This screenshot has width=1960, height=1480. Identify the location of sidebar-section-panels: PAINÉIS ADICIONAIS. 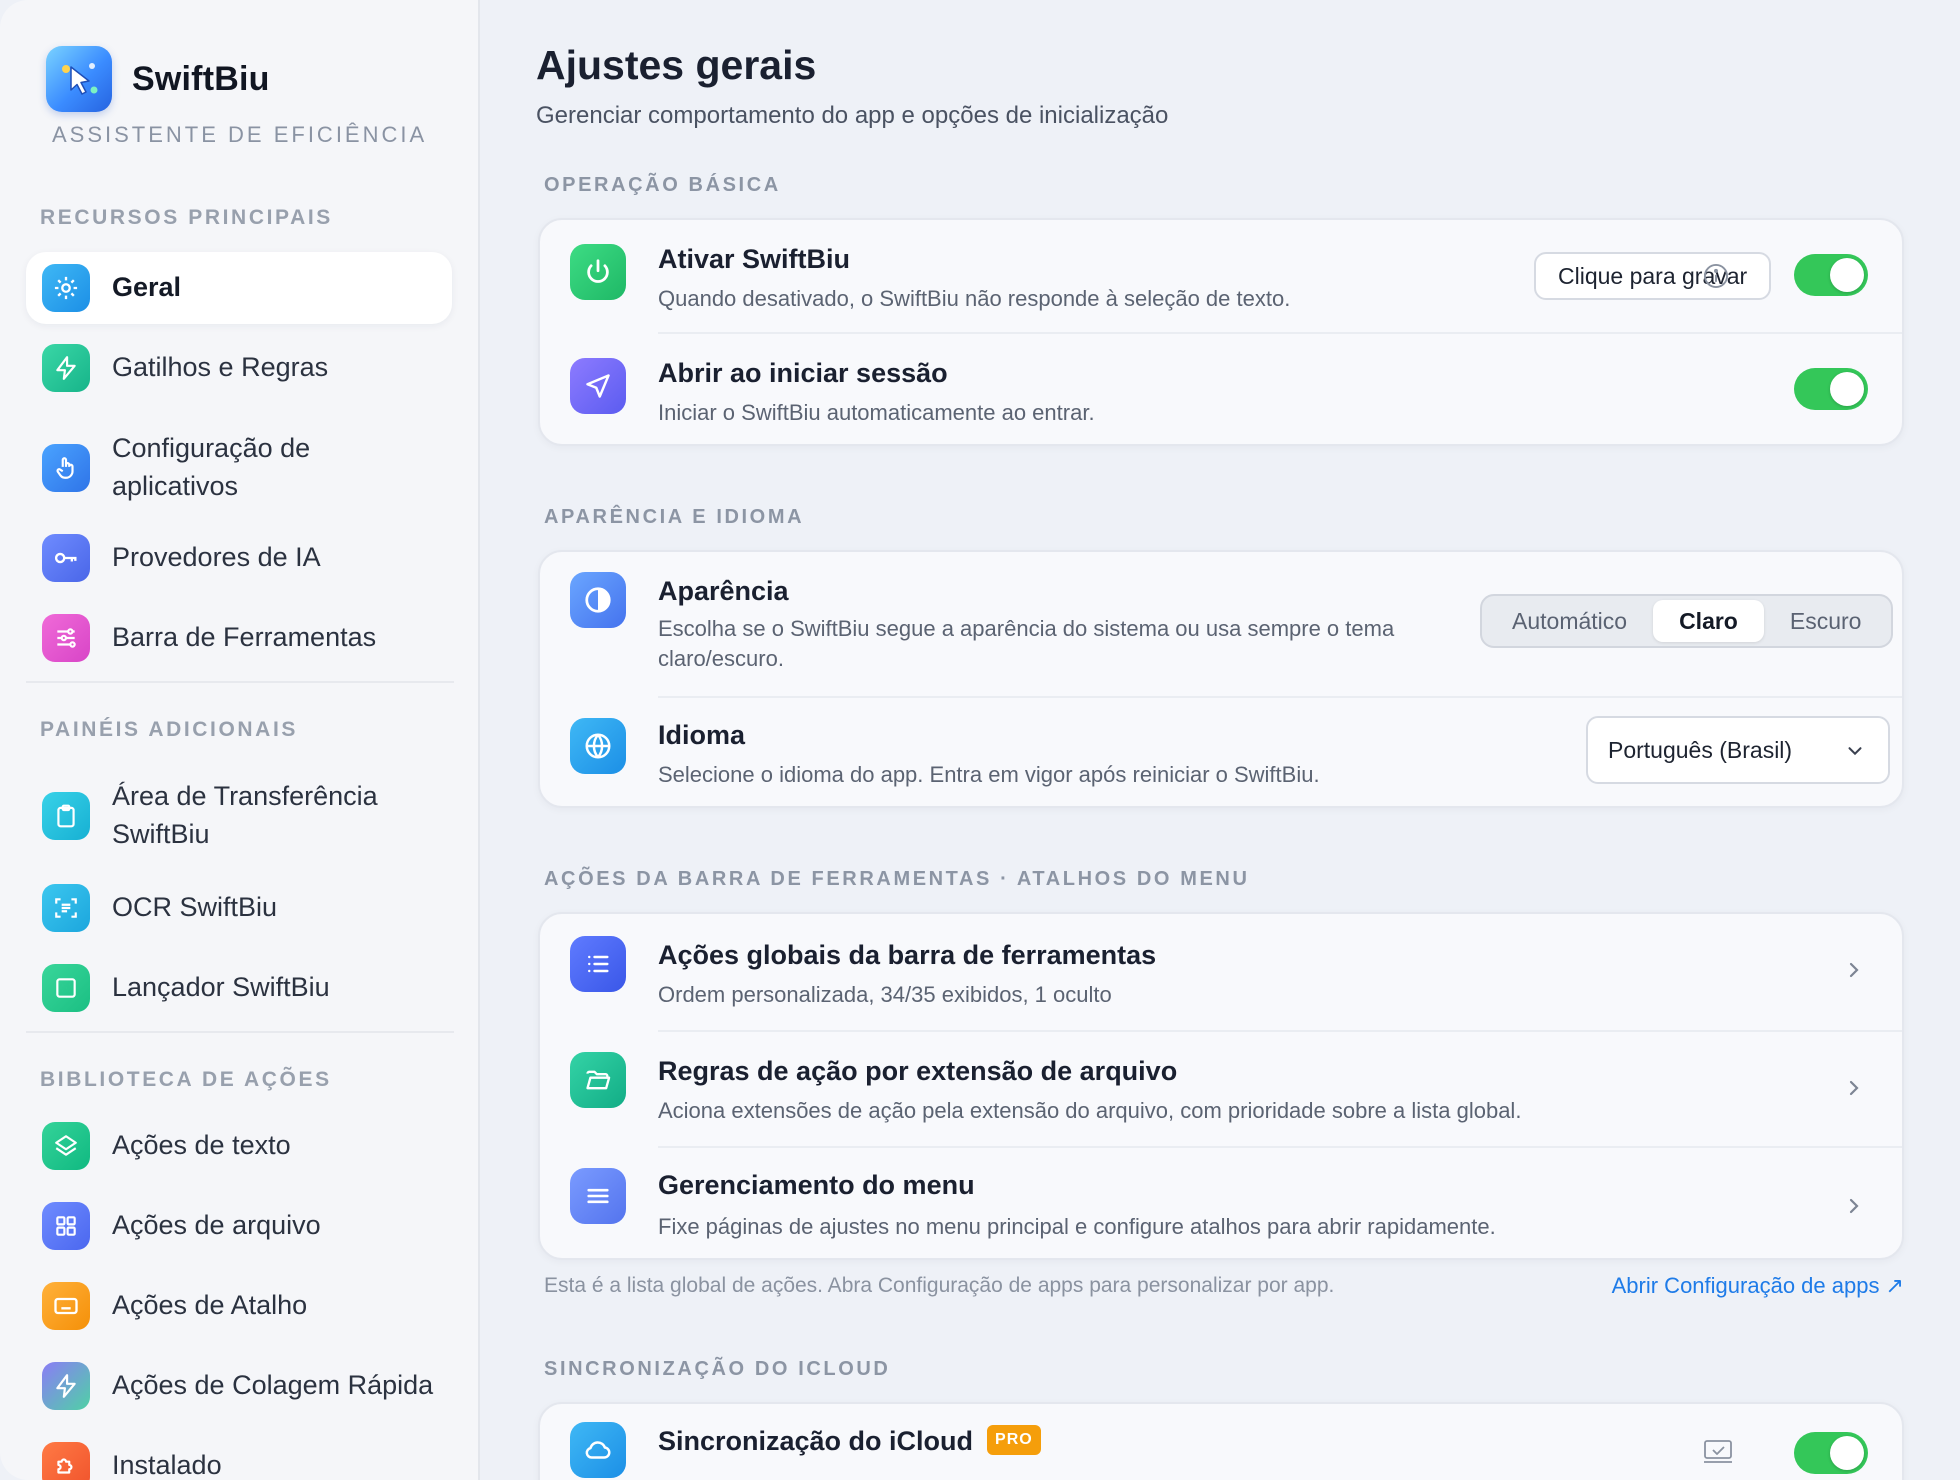
(169, 729).